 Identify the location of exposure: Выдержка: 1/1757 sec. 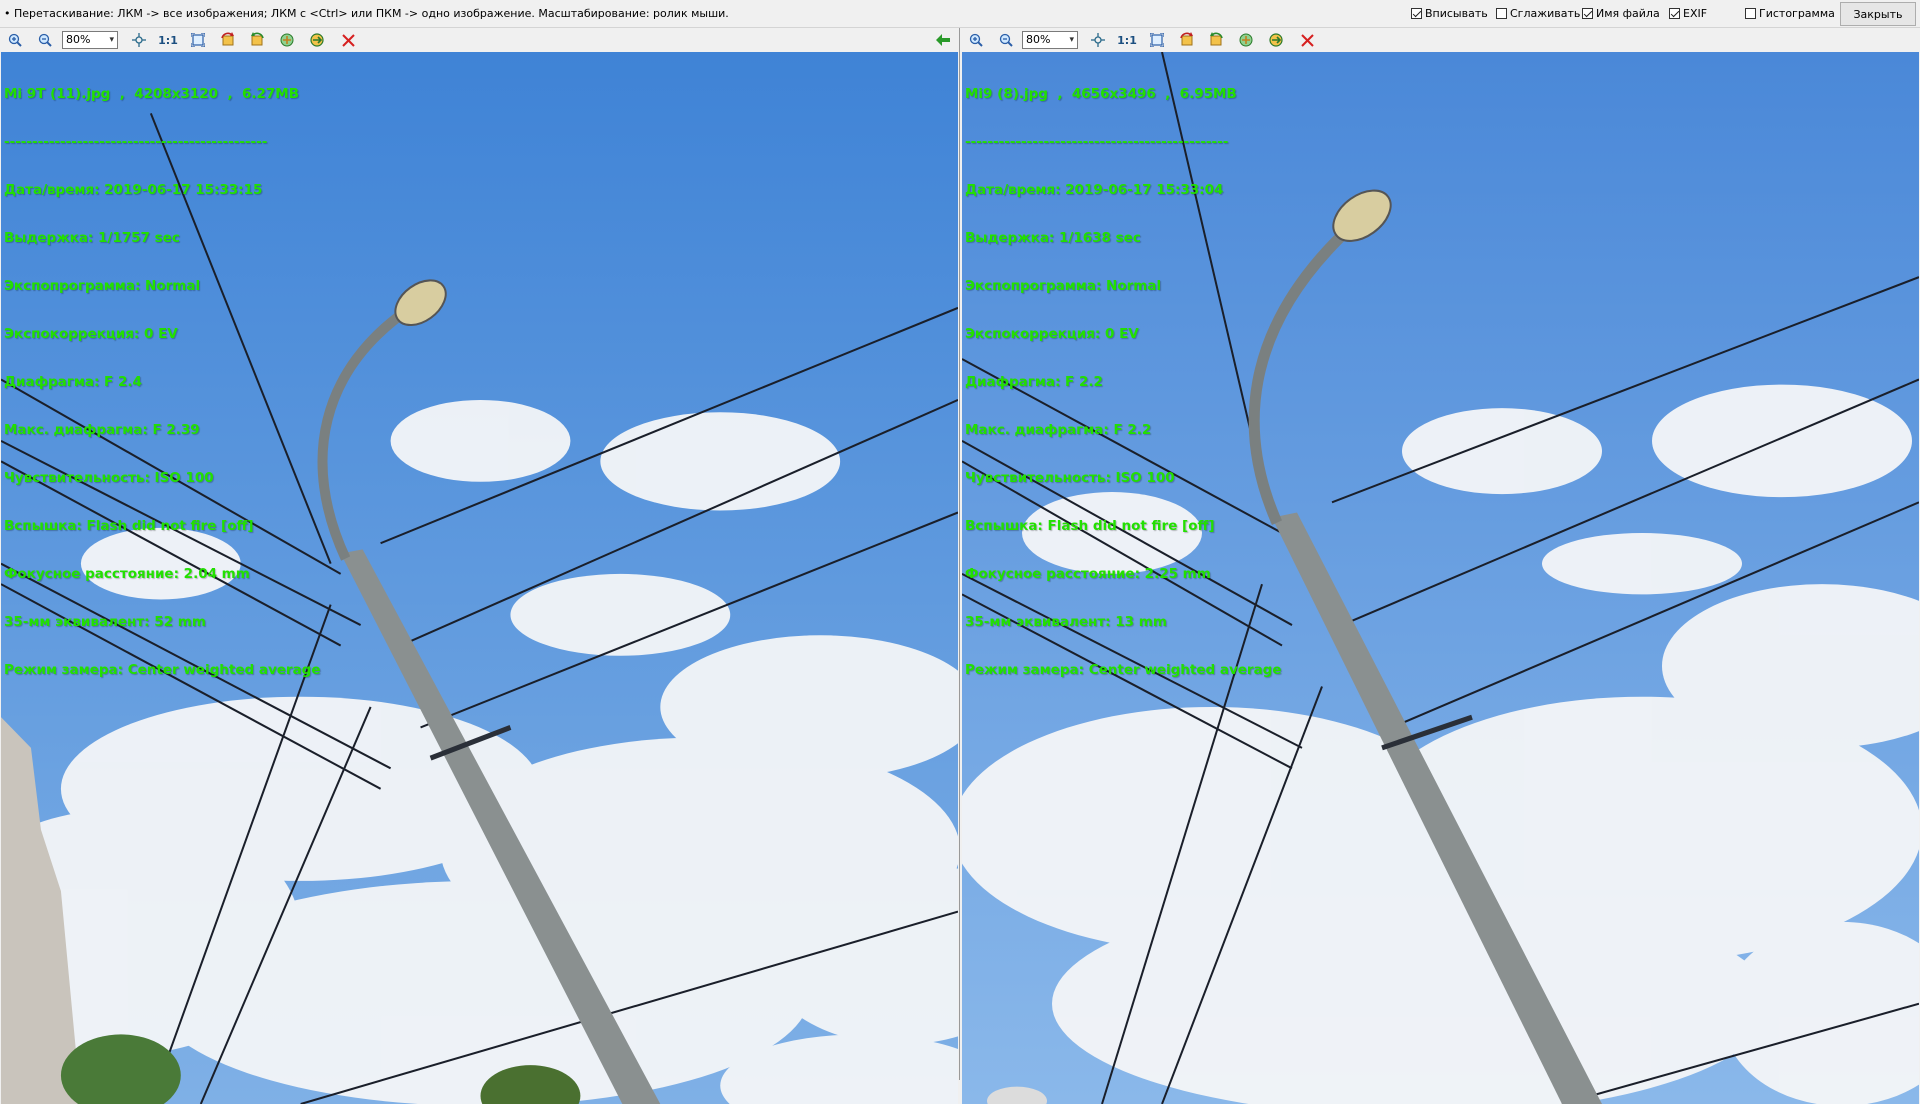
(92, 238).